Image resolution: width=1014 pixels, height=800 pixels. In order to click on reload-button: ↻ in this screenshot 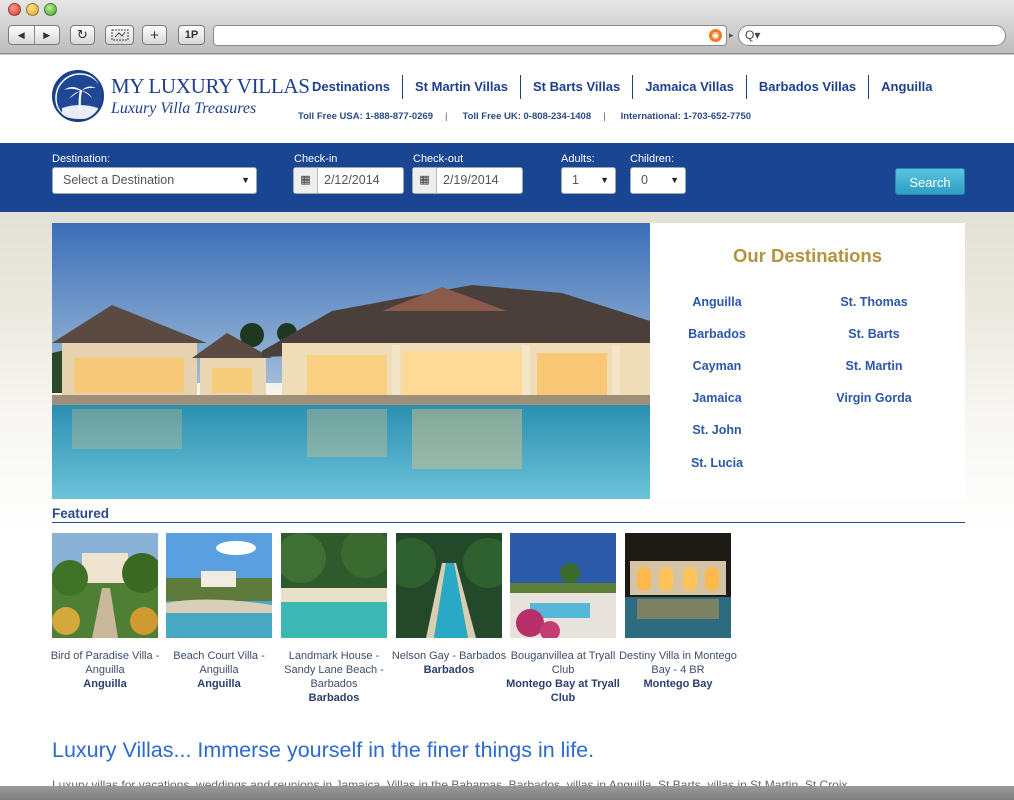, I will do `click(82, 35)`.